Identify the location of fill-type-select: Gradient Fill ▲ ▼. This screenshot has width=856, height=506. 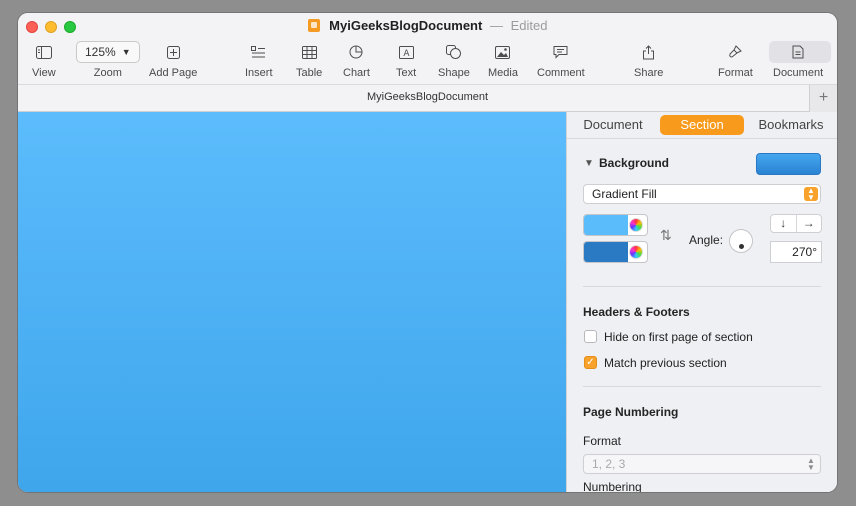
(702, 194).